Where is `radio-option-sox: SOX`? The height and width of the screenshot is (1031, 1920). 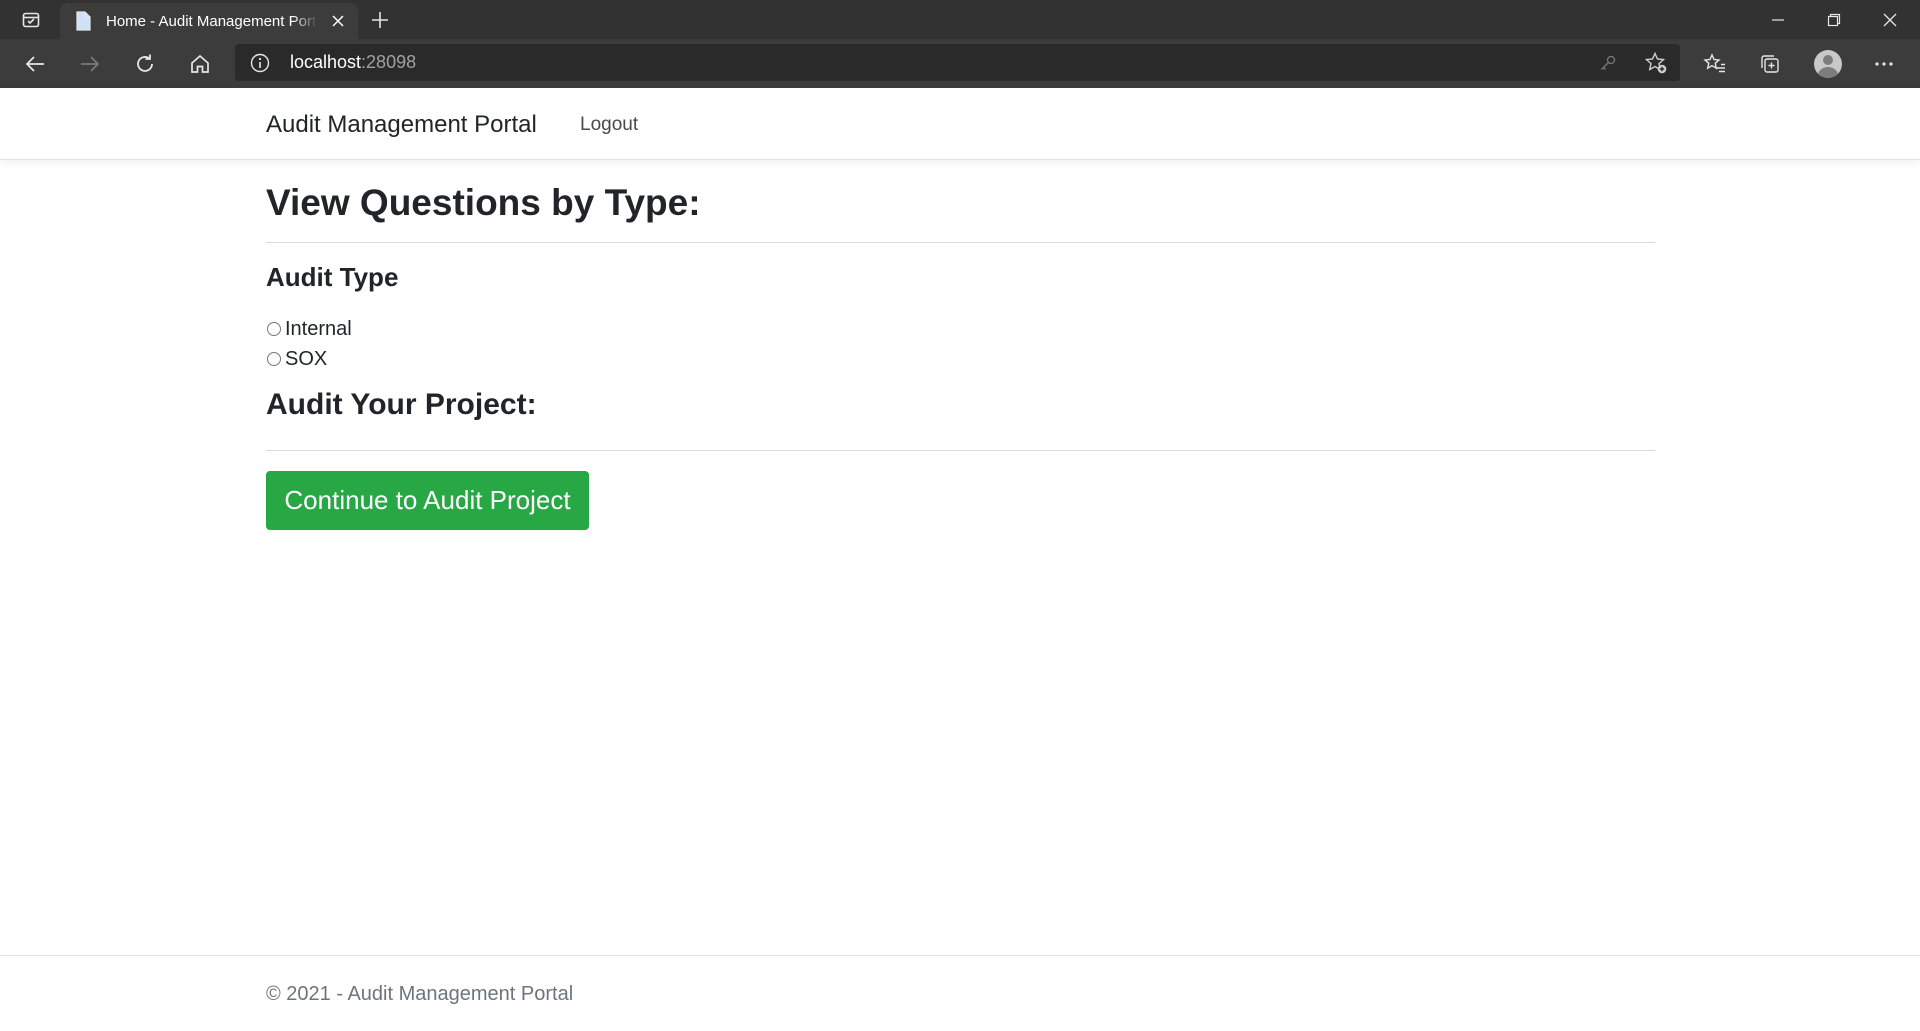
radio-option-sox: SOX is located at coordinates (296, 359).